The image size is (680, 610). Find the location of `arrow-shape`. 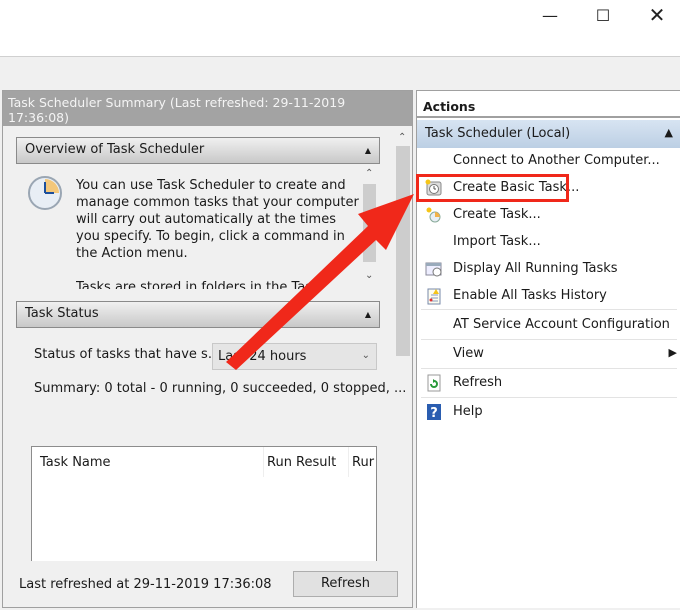

arrow-shape is located at coordinates (320, 282).